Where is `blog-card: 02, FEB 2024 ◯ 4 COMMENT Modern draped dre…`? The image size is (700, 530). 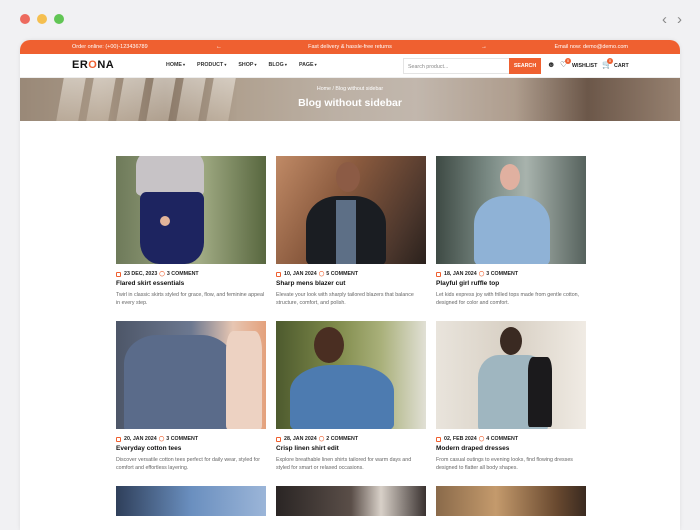 blog-card: 02, FEB 2024 ◯ 4 COMMENT Modern draped dre… is located at coordinates (511, 396).